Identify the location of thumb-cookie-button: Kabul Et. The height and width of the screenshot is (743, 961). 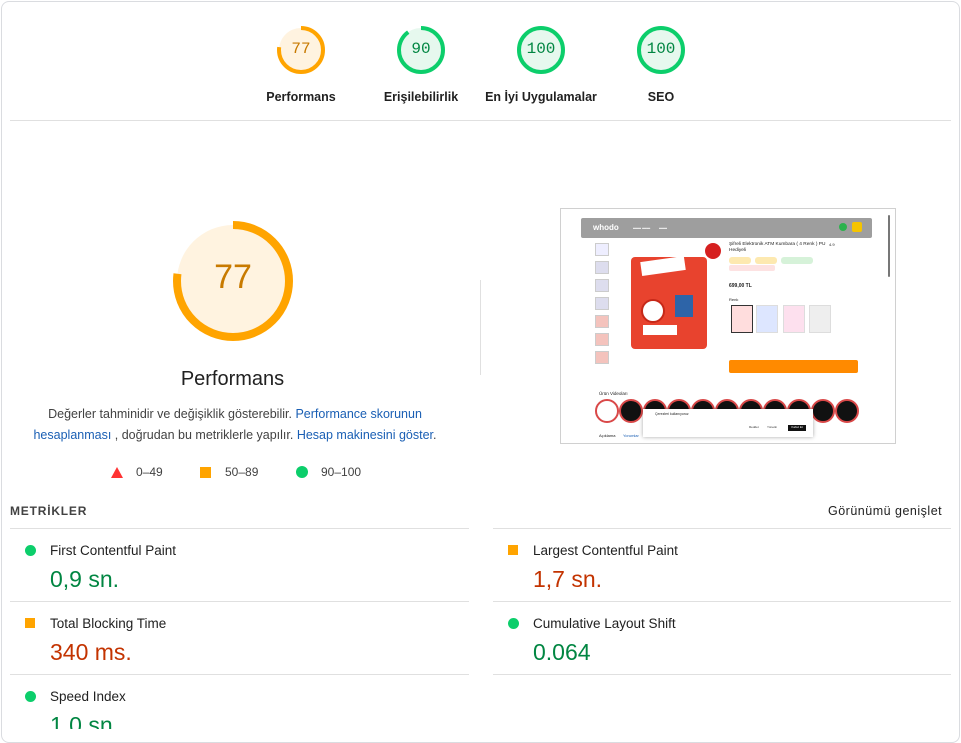
(797, 428).